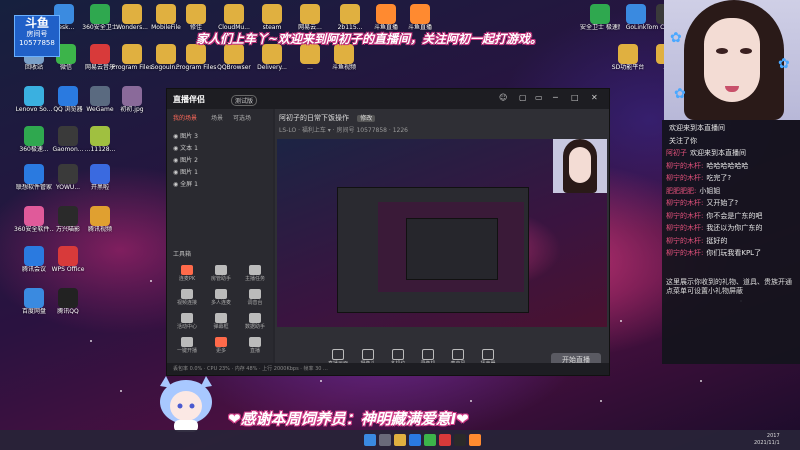 Image resolution: width=800 pixels, height=450 pixels. What do you see at coordinates (187, 298) in the screenshot?
I see `tool-button: 视频连接` at bounding box center [187, 298].